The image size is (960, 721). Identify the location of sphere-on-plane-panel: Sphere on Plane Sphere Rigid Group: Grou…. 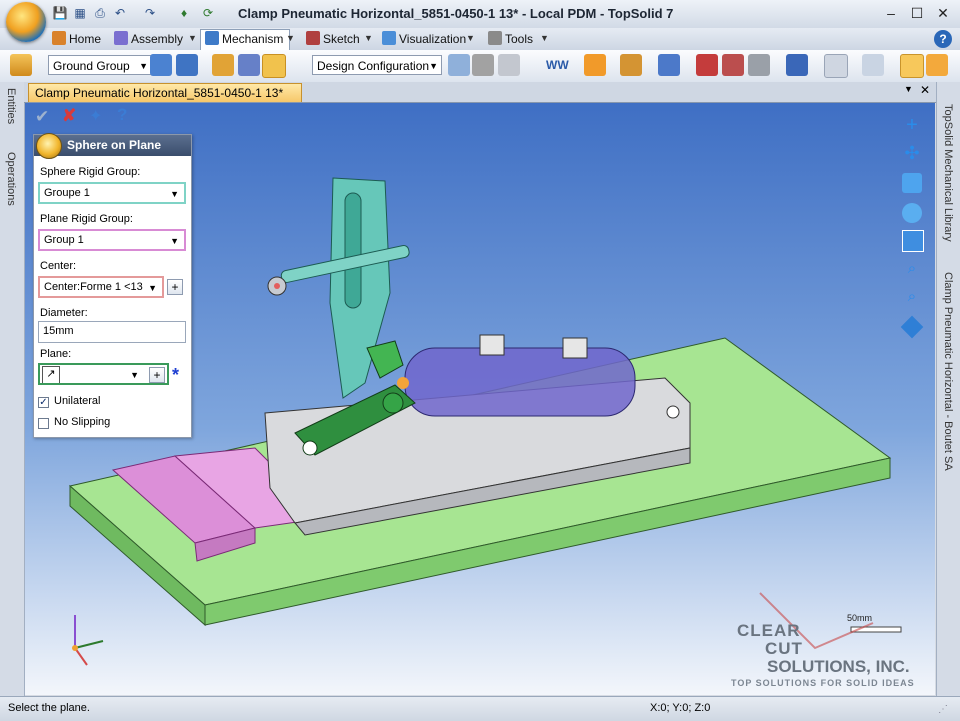
(112, 285).